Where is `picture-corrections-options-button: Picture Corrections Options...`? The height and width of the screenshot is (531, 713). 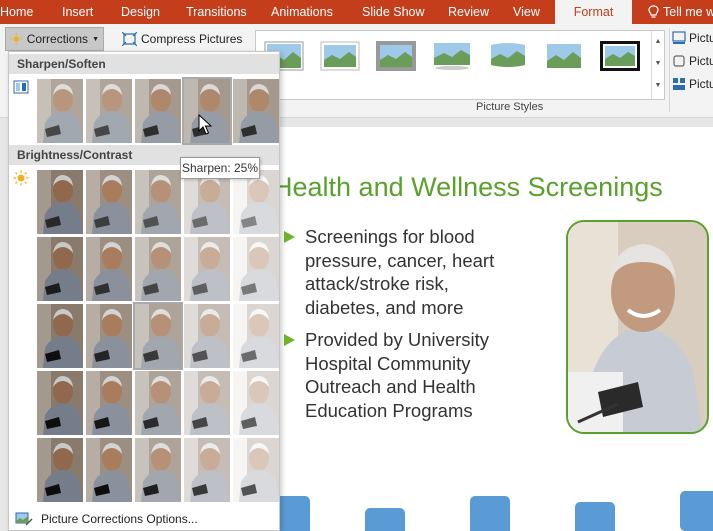
picture-corrections-options-button: Picture Corrections Options... is located at coordinates (144, 519).